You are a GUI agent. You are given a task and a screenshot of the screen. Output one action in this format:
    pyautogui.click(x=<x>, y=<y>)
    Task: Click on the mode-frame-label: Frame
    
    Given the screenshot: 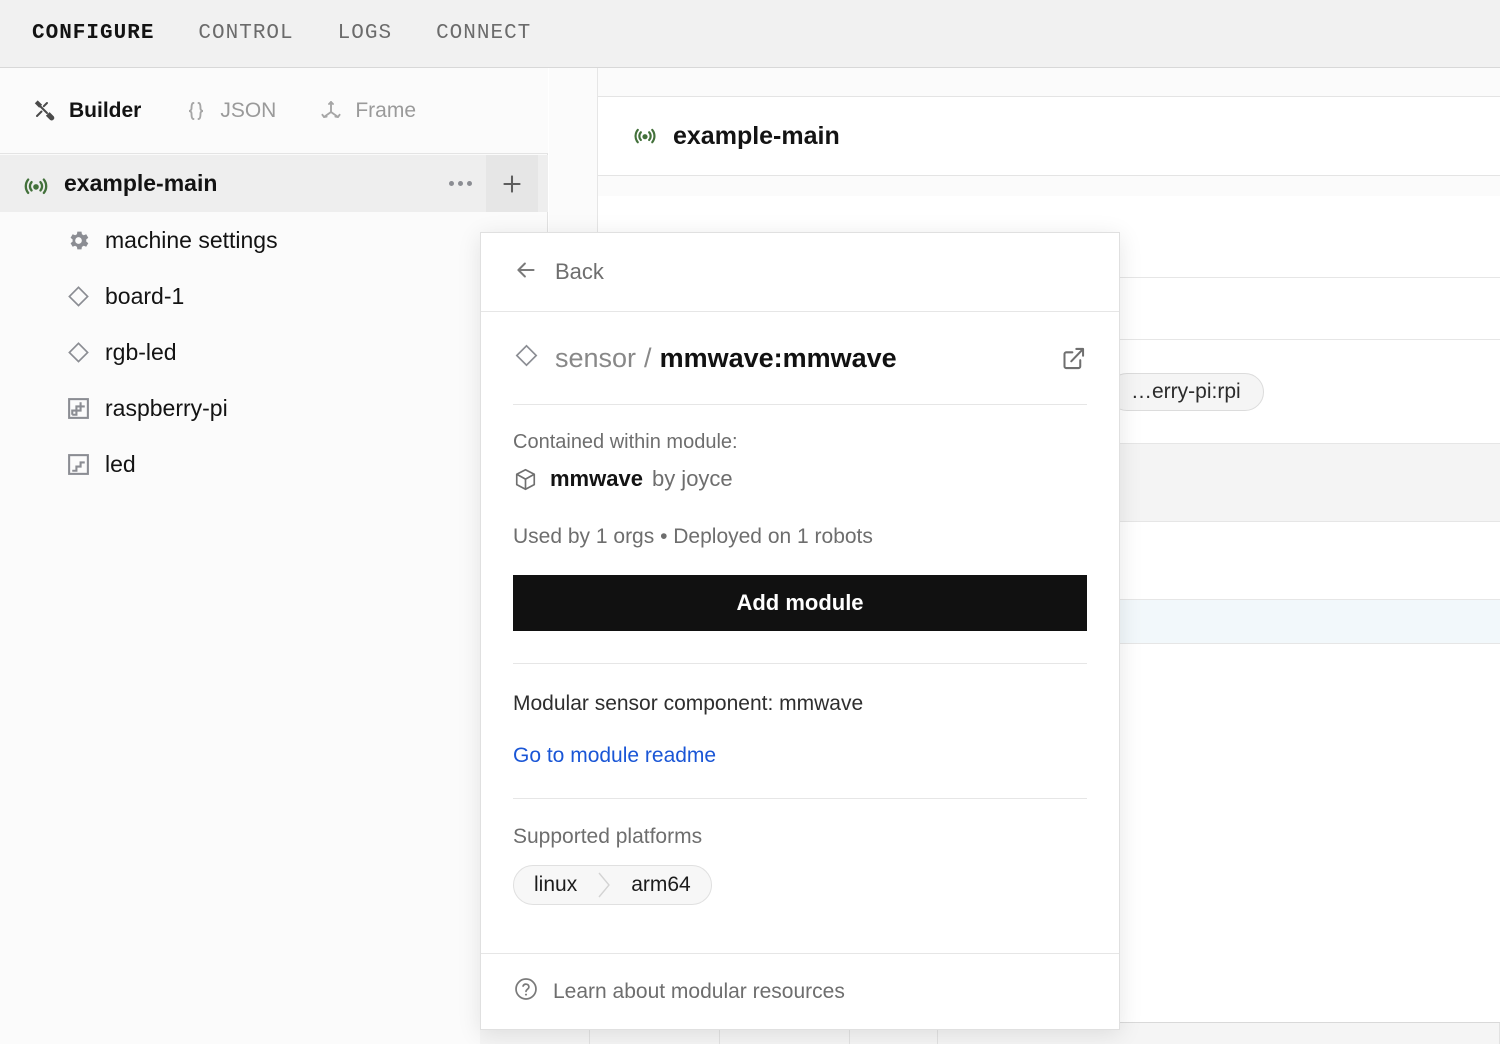 What is the action you would take?
    pyautogui.click(x=386, y=110)
    